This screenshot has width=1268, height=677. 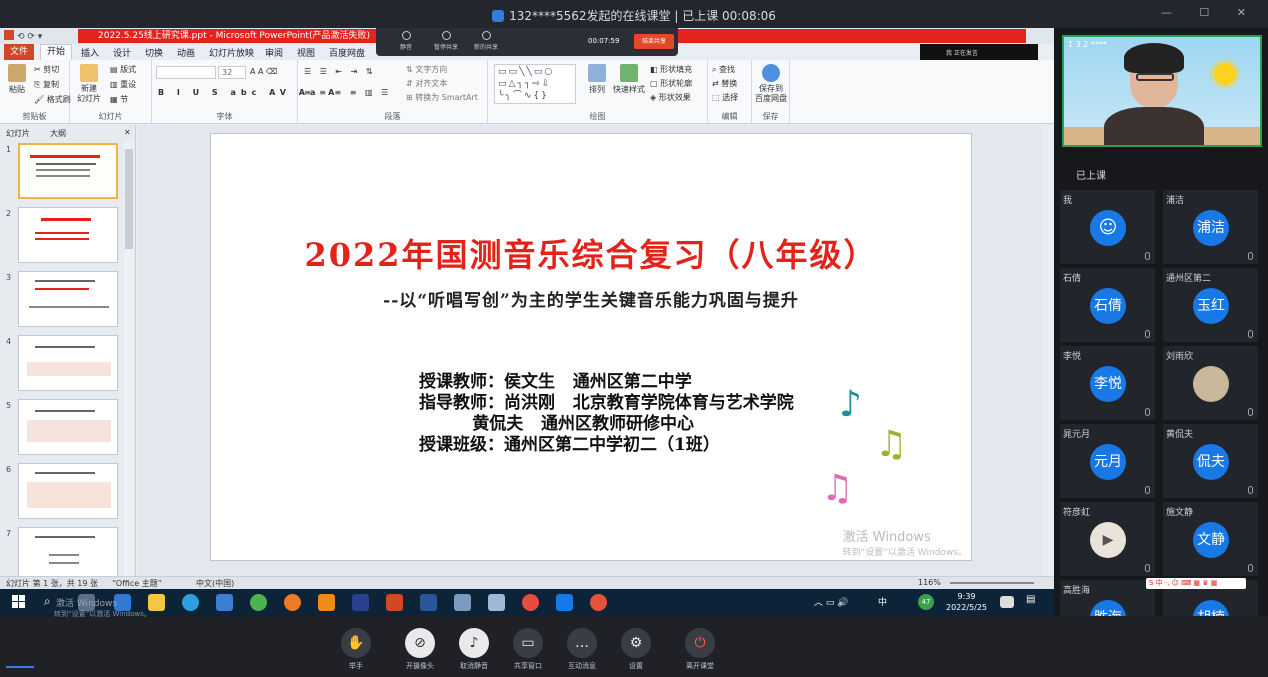 What do you see at coordinates (636, 649) in the screenshot?
I see `settings-button: ⚙ 设置` at bounding box center [636, 649].